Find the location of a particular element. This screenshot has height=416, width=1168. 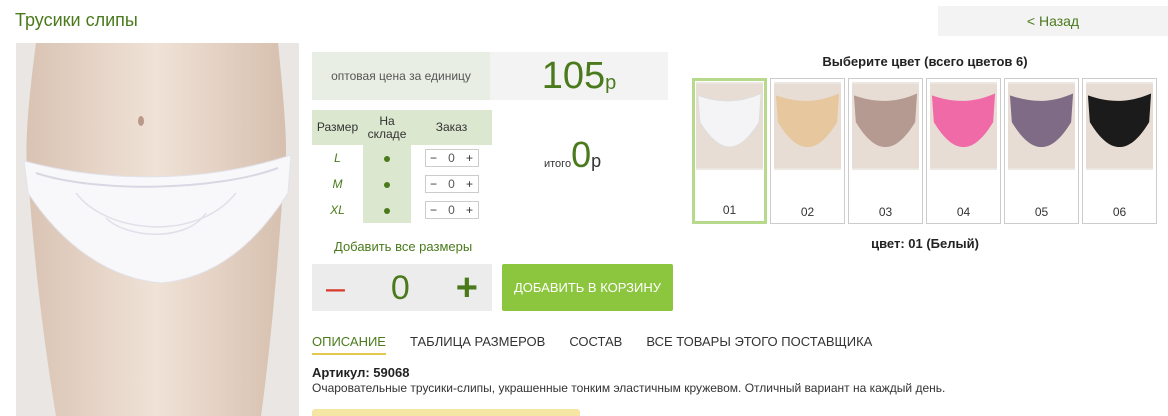

tab-size-chart: ТАБЛИЦА РАЗМЕРОВ is located at coordinates (477, 344).